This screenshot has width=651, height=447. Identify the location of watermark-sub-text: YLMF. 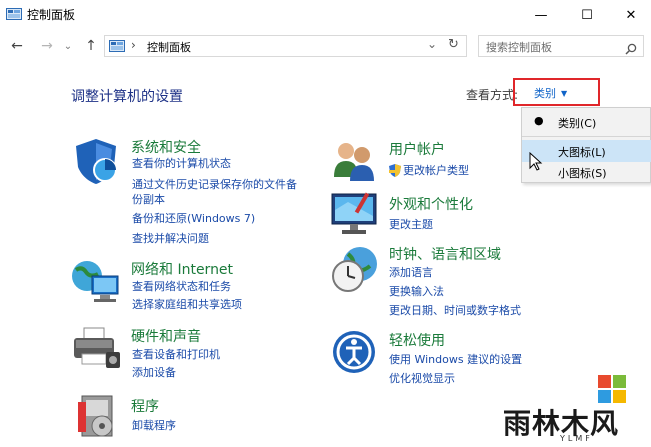
(576, 438).